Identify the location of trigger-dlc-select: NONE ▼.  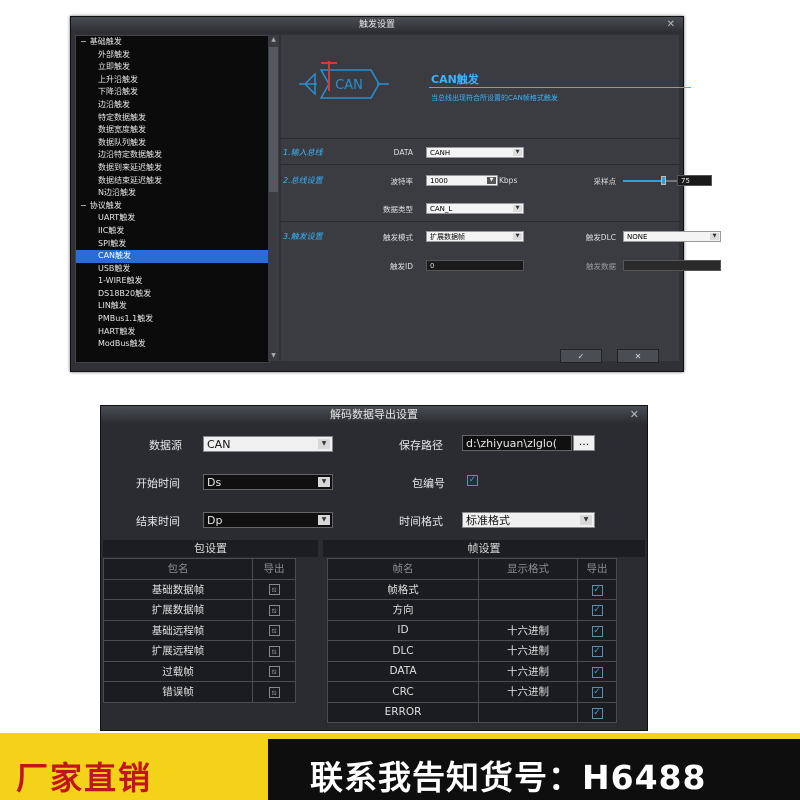
(672, 236).